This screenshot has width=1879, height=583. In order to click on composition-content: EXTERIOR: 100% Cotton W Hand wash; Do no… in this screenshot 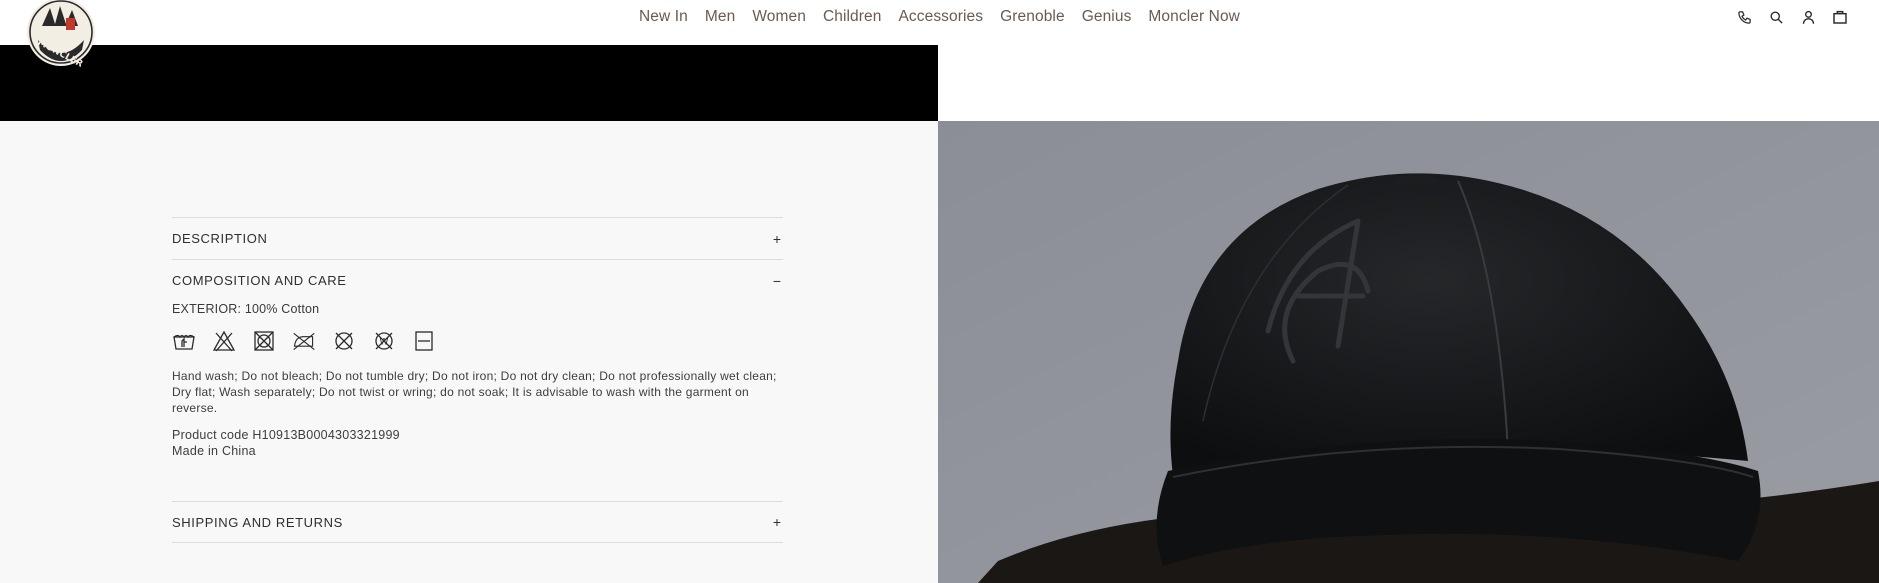, I will do `click(477, 401)`.